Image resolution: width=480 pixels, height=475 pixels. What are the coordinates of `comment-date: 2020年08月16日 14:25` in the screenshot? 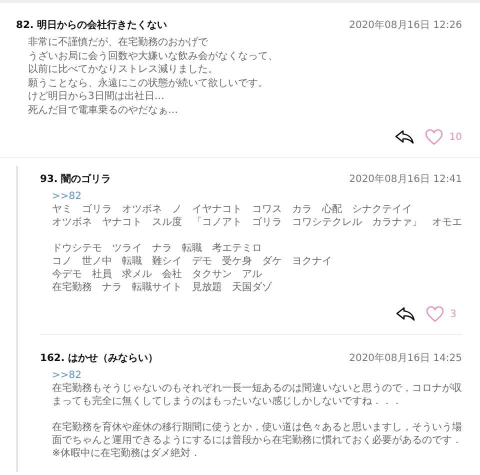 It's located at (405, 358).